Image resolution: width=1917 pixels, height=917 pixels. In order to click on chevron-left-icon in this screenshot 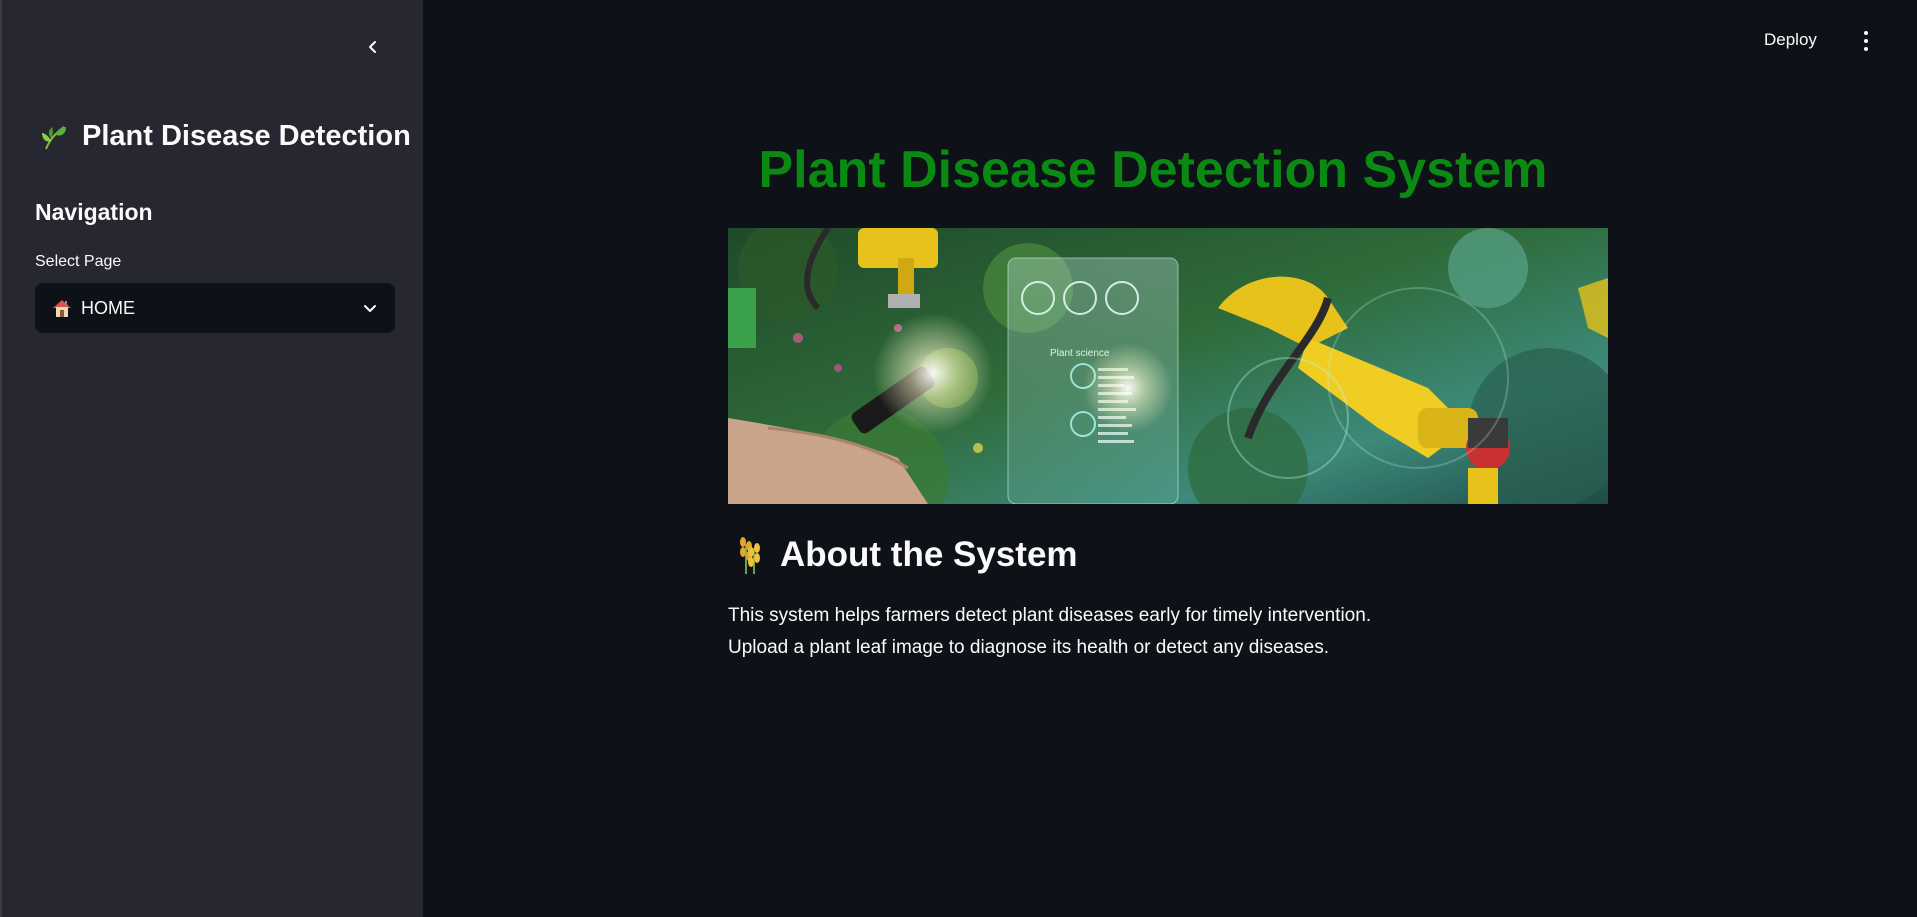, I will do `click(372, 47)`.